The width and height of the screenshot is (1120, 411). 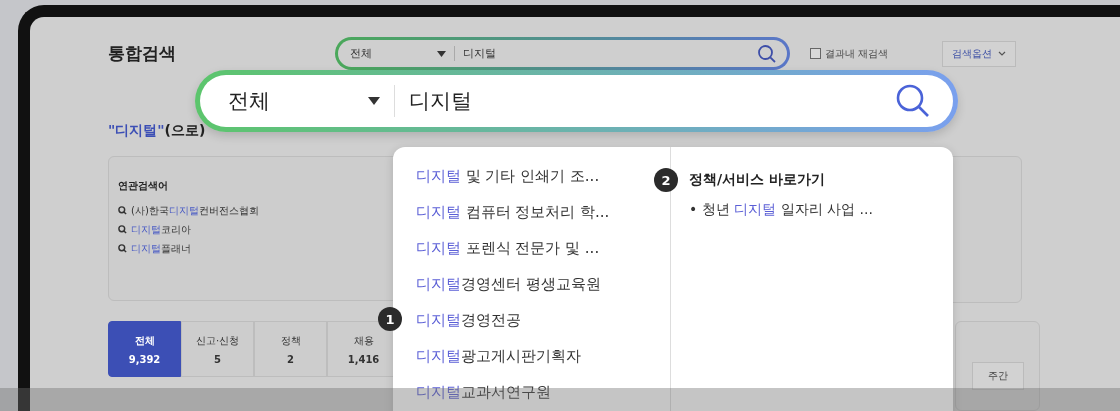 I want to click on refine-checkbox: 결과내 재검색, so click(x=849, y=53).